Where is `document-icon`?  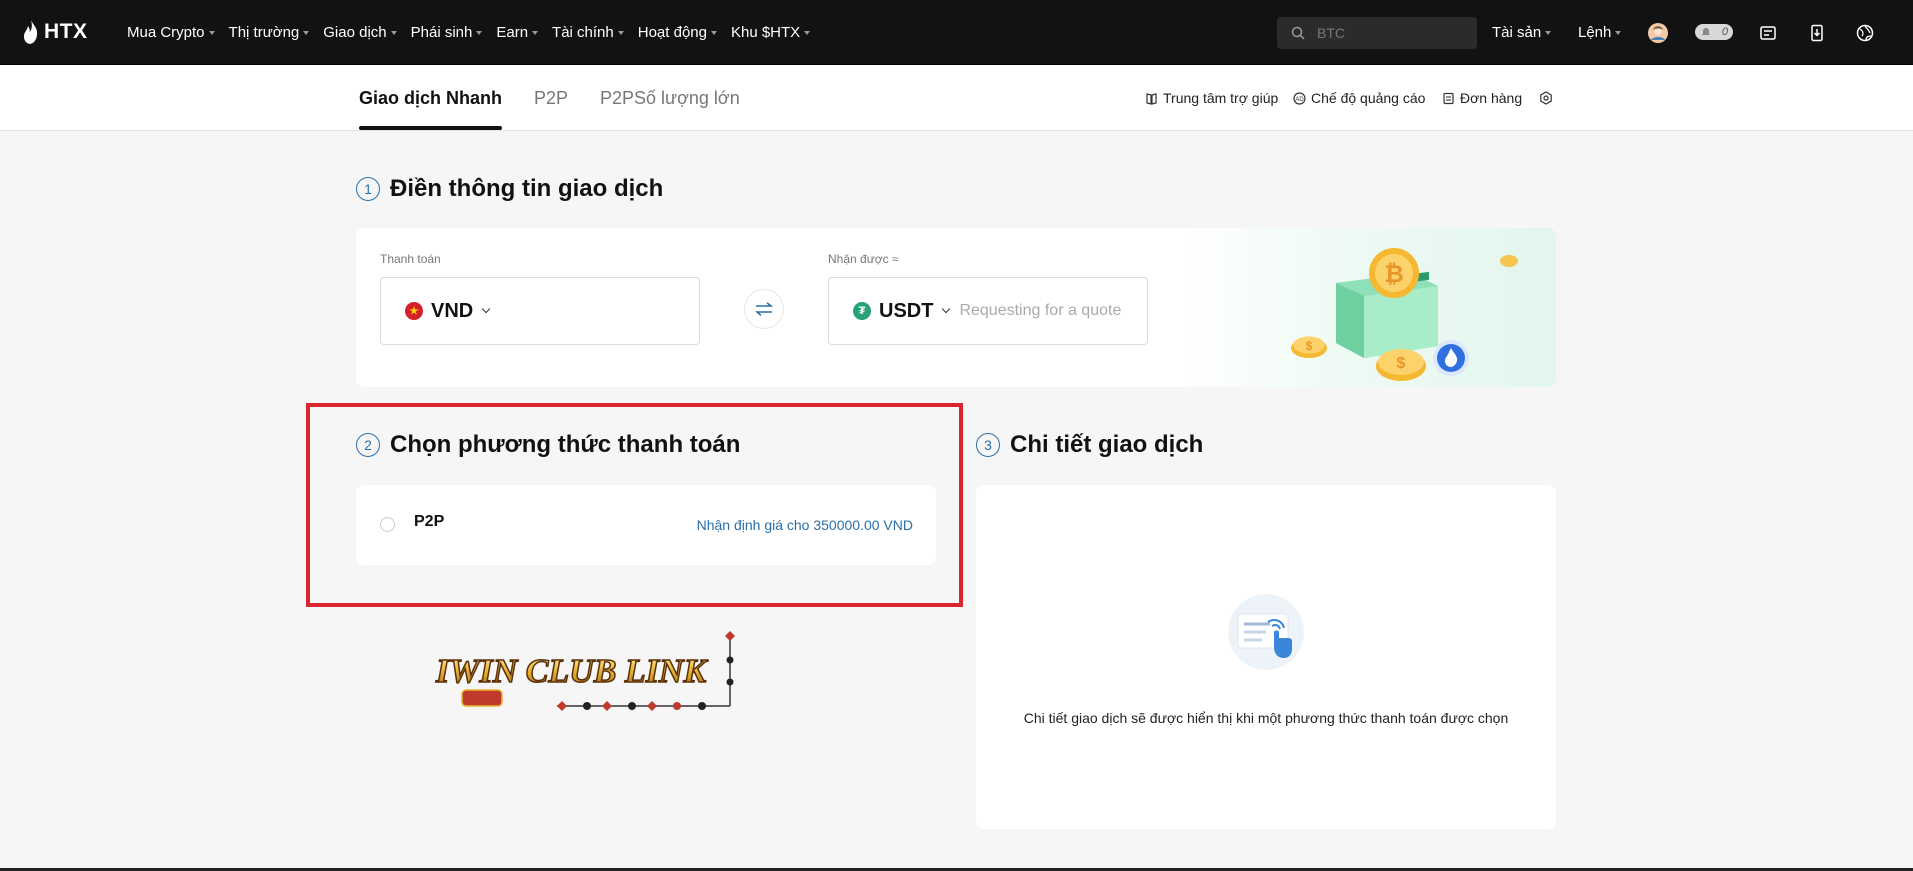 document-icon is located at coordinates (1448, 98).